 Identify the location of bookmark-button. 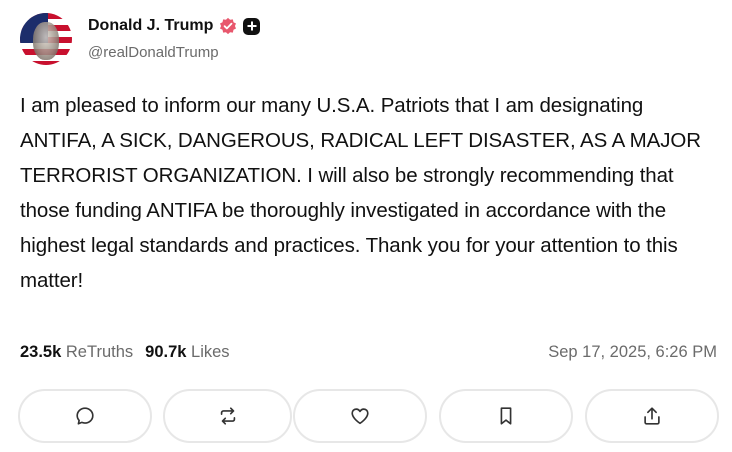
(506, 416).